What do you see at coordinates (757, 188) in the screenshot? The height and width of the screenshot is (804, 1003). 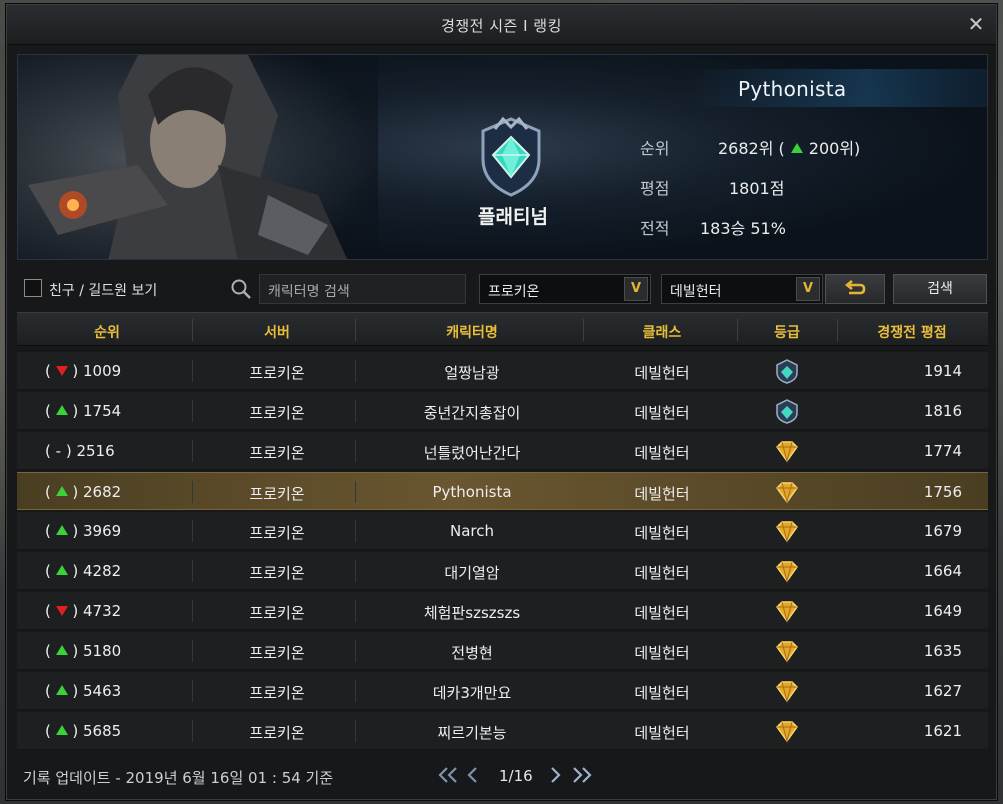 I see `score-value: 1801점` at bounding box center [757, 188].